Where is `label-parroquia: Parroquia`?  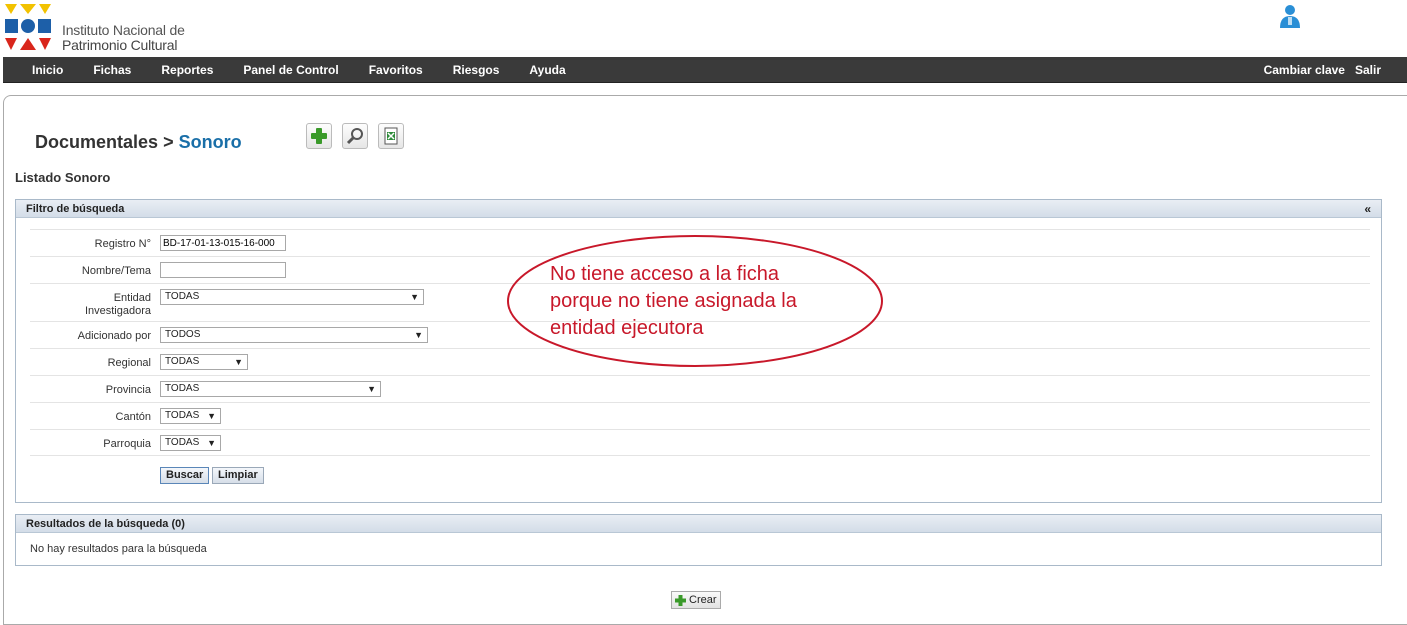 label-parroquia: Parroquia is located at coordinates (127, 444).